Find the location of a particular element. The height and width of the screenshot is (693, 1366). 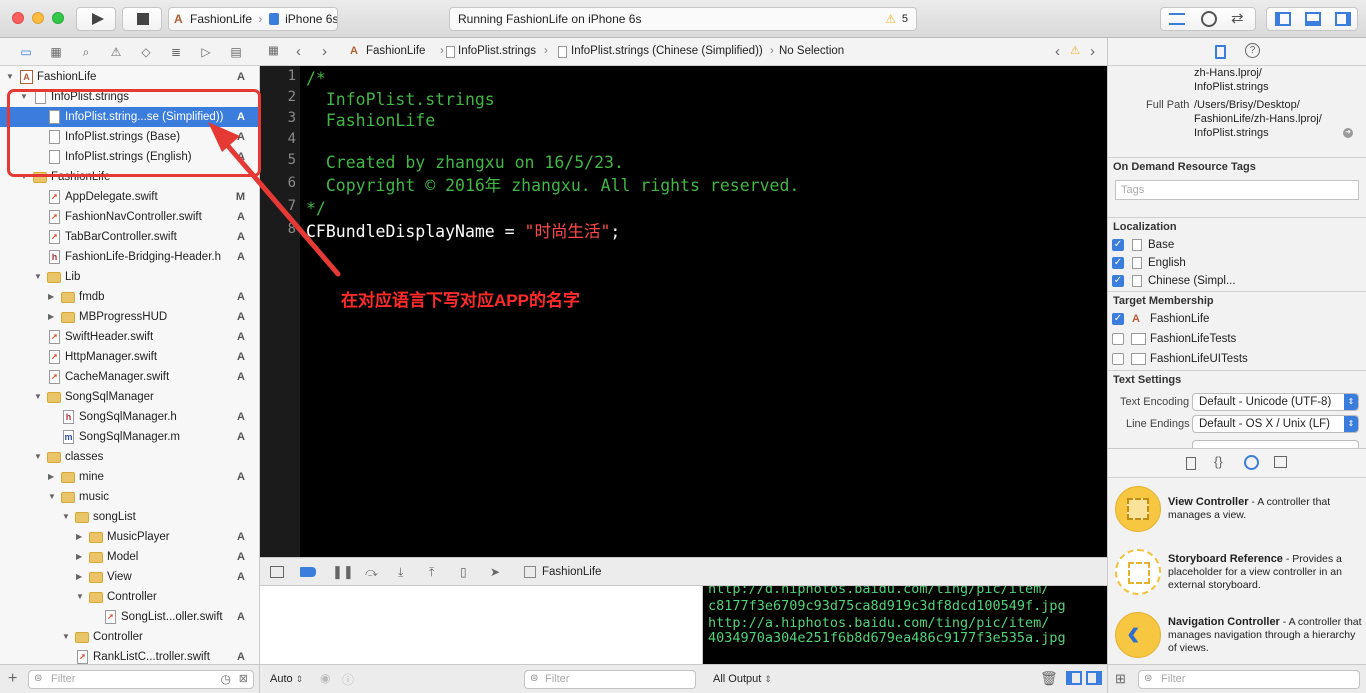

variables-filter-field: ⊜ Filter is located at coordinates (610, 679).